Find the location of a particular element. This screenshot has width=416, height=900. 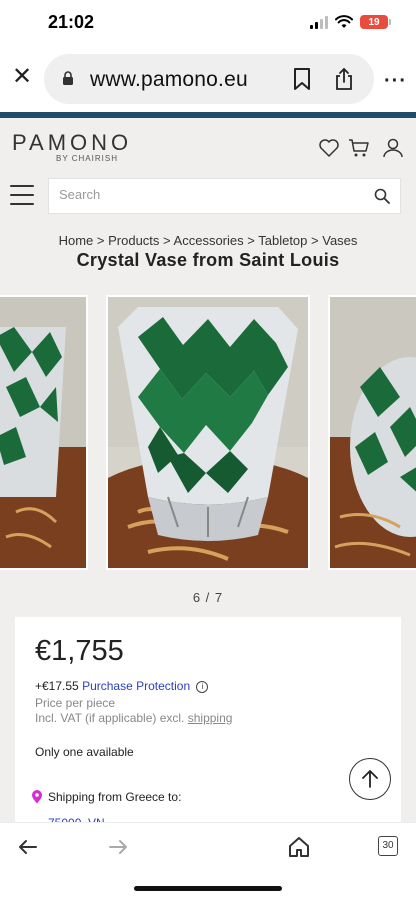

menu-icon is located at coordinates (22, 195).